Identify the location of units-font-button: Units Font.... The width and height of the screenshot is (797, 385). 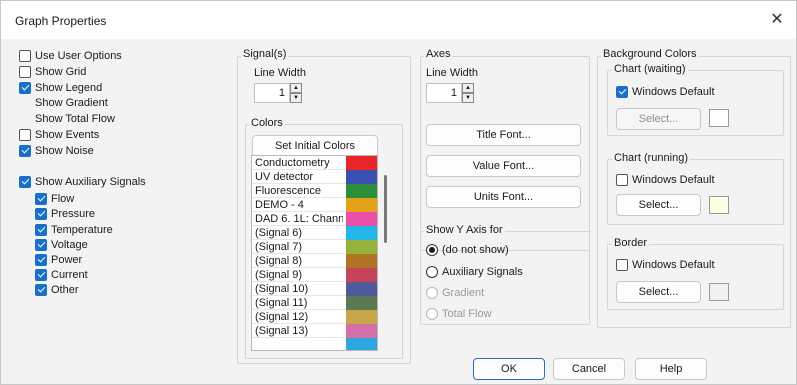
(503, 197).